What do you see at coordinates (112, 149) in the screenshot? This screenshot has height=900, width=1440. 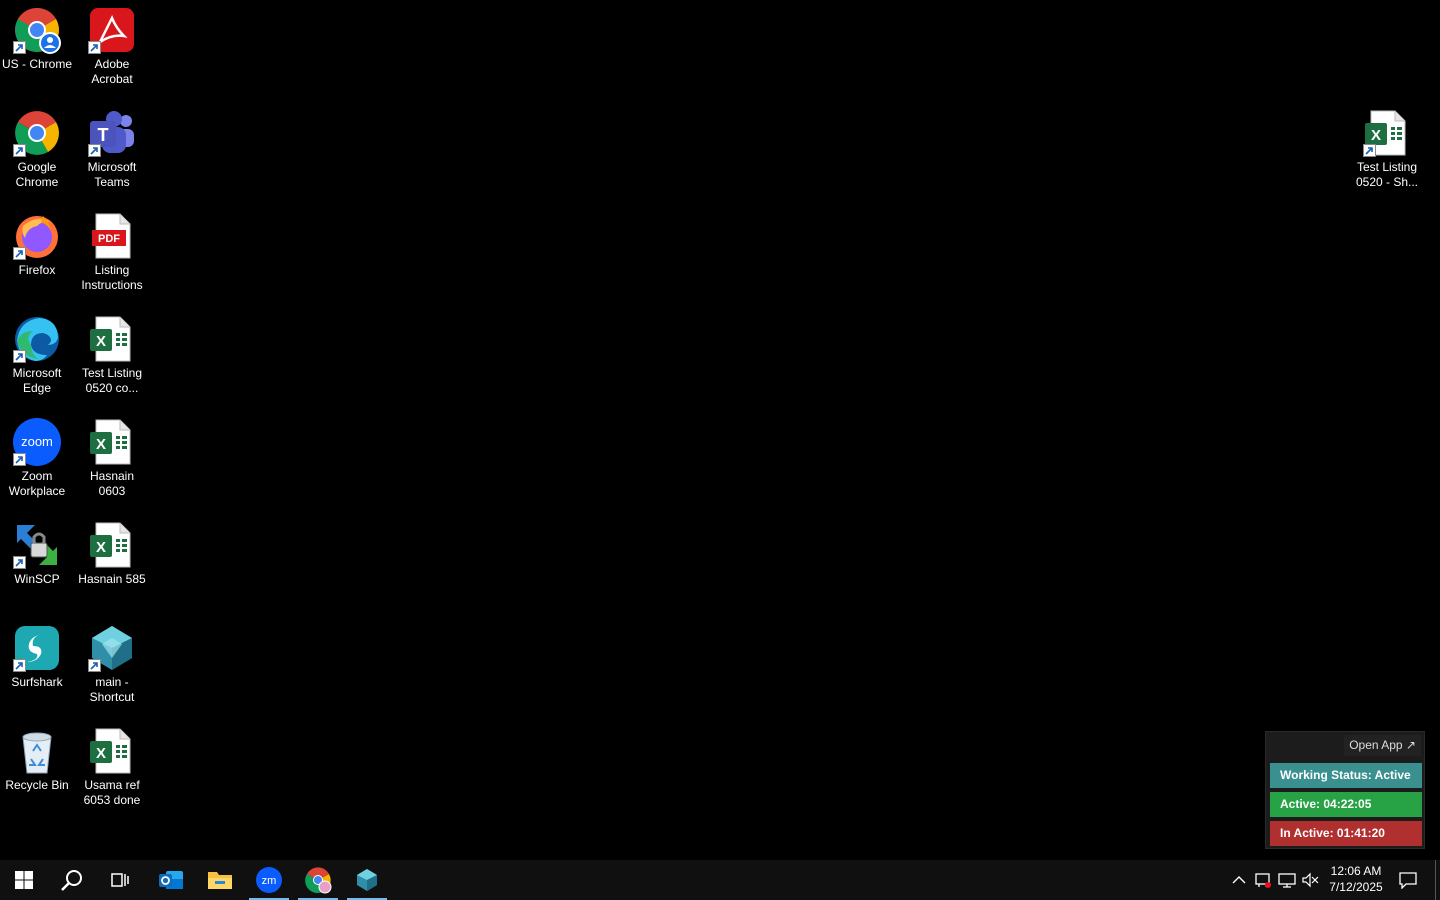 I see `desktop-icon-microsoft-teams: T Microsoft Teams` at bounding box center [112, 149].